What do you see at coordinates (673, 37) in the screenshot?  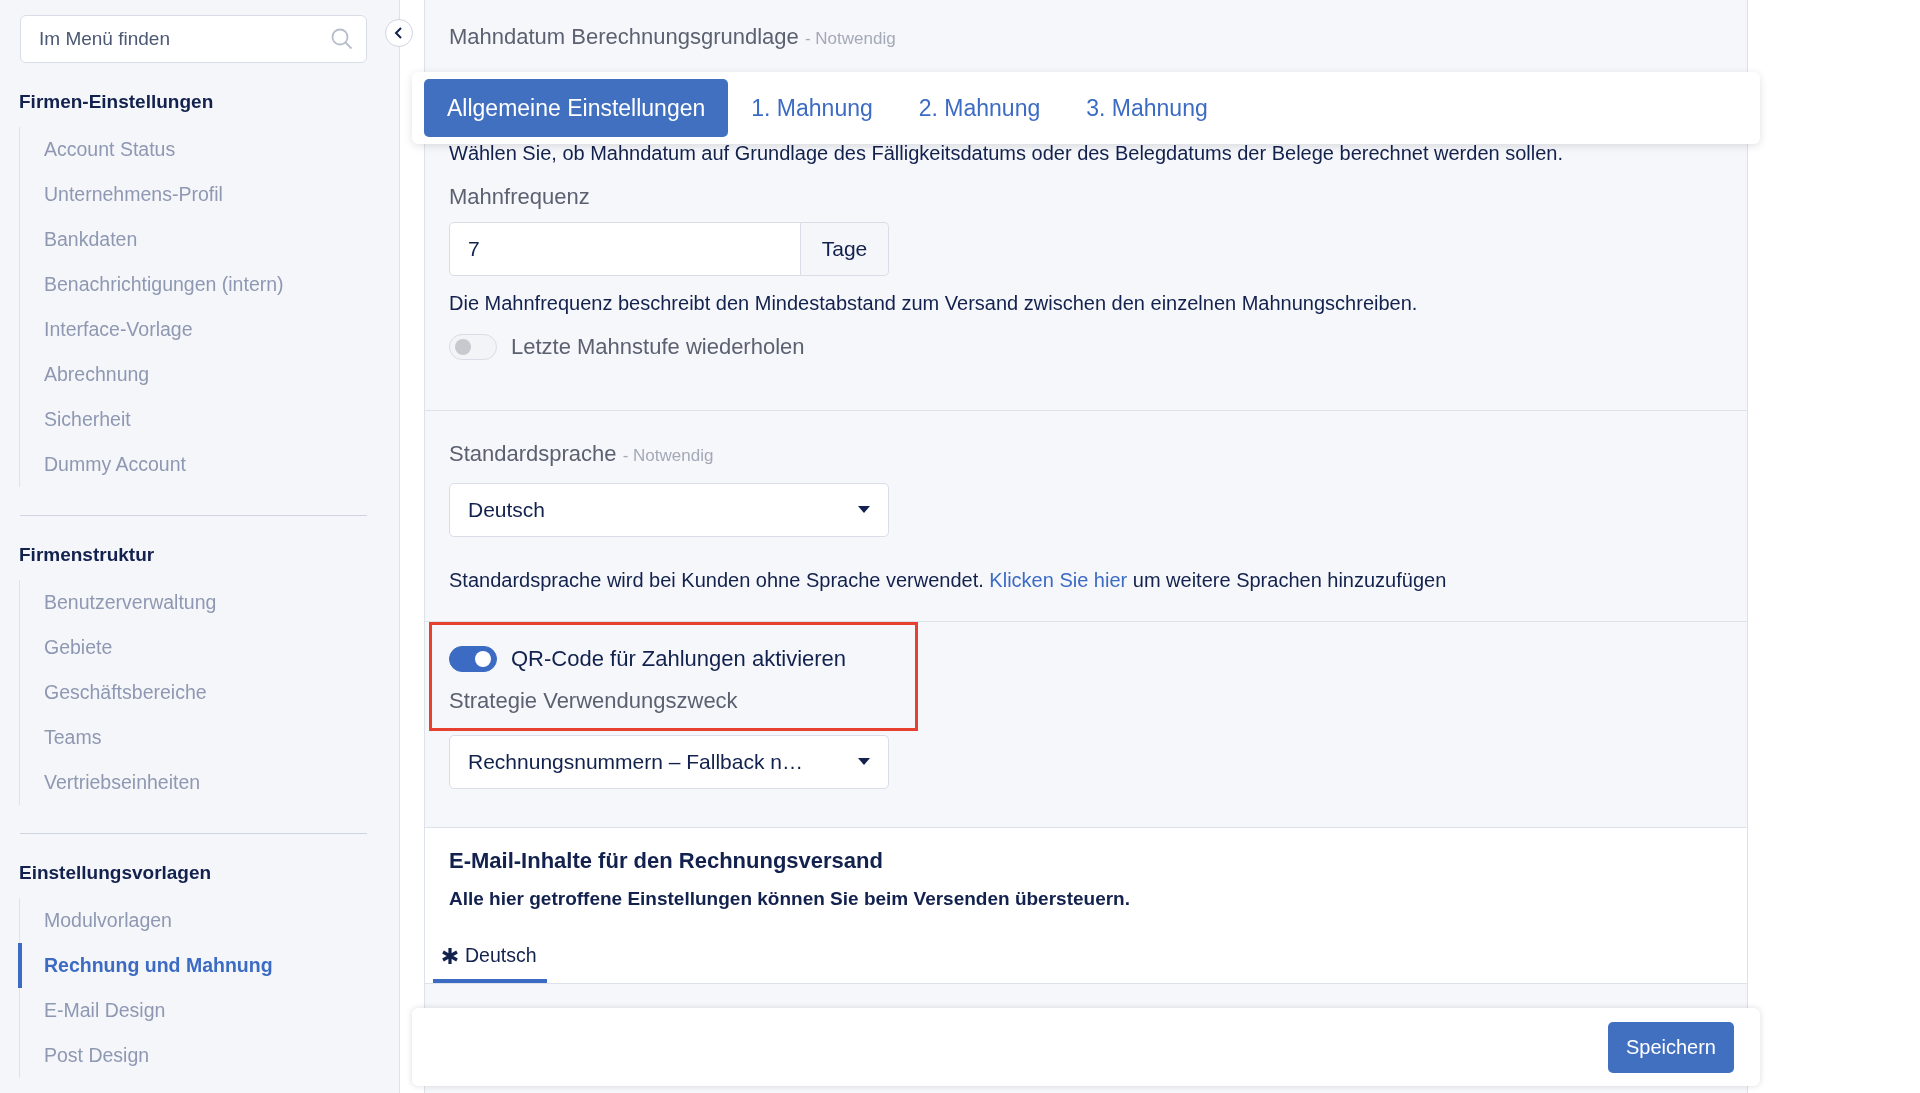 I see `field-label: Mahndatum Berechnungsgrundlage - Notwendig` at bounding box center [673, 37].